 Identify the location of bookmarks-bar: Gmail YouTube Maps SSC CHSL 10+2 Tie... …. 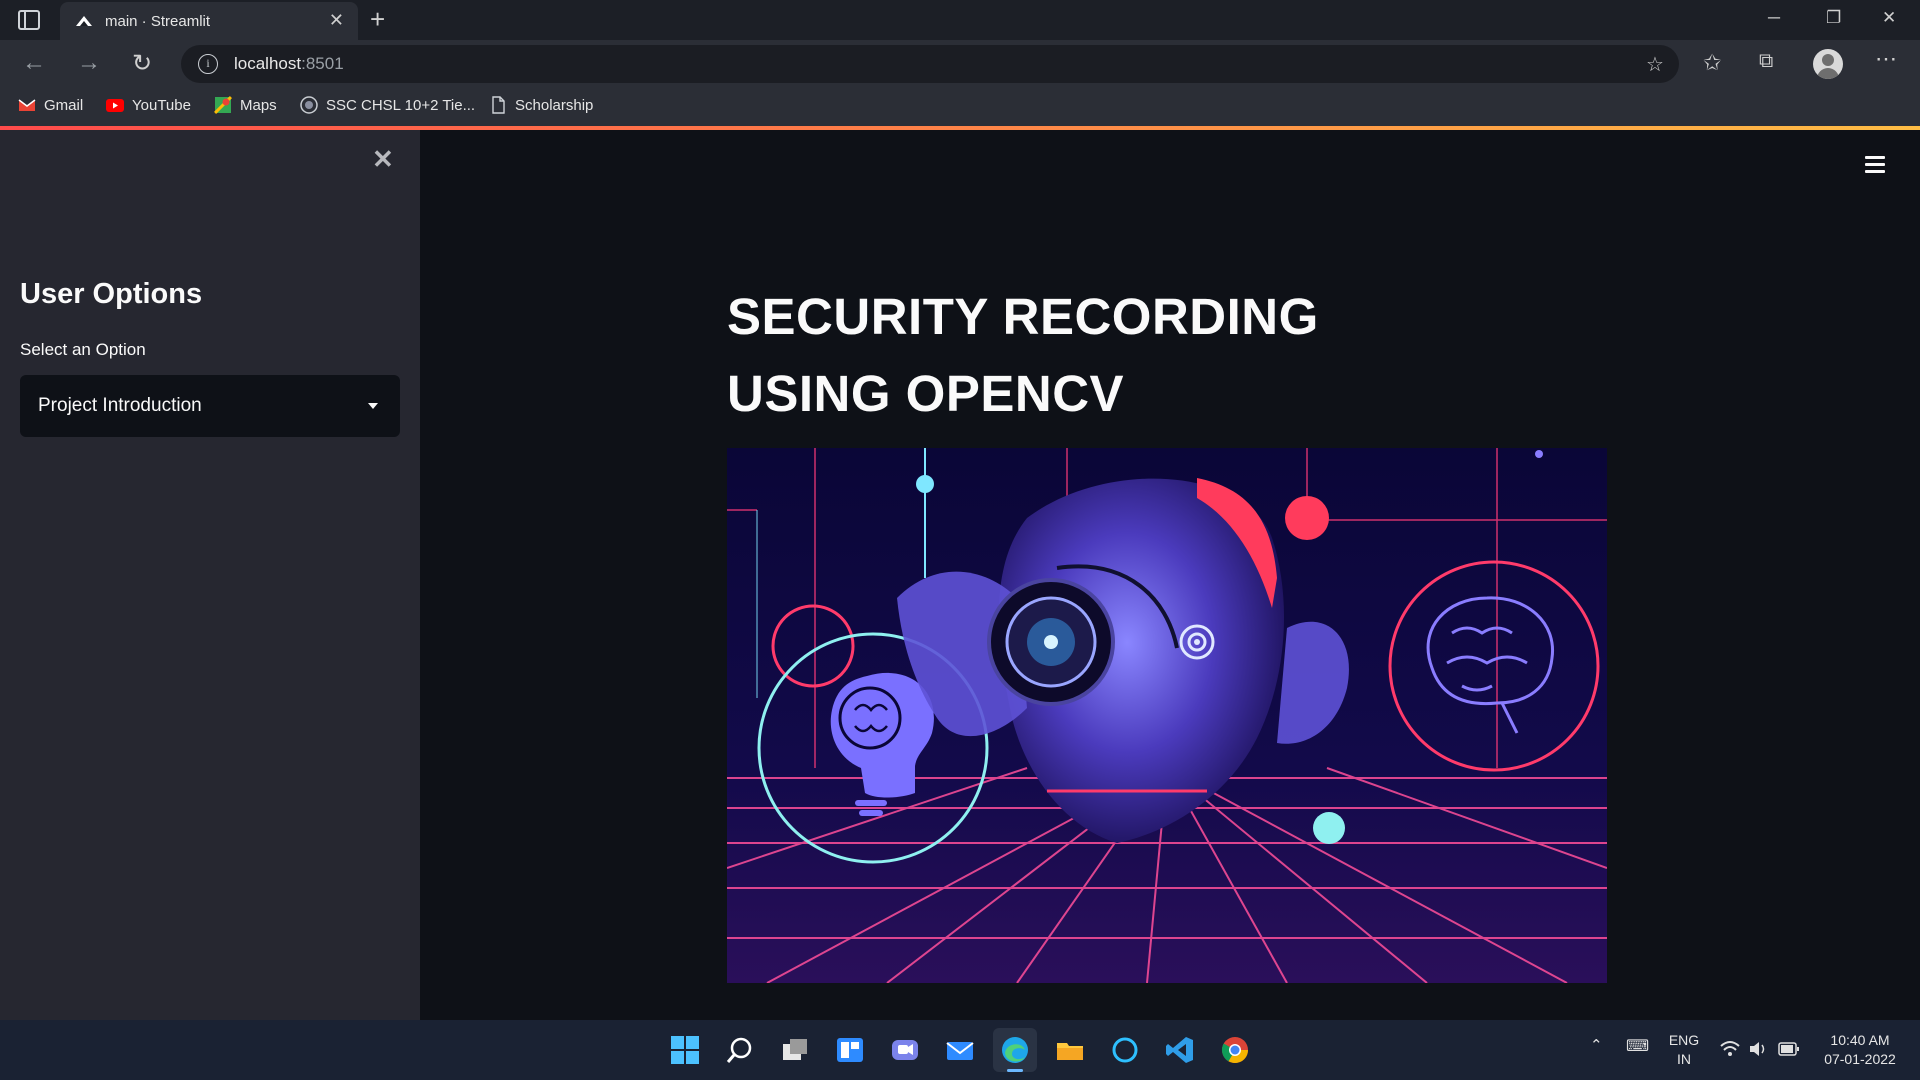
(960, 107).